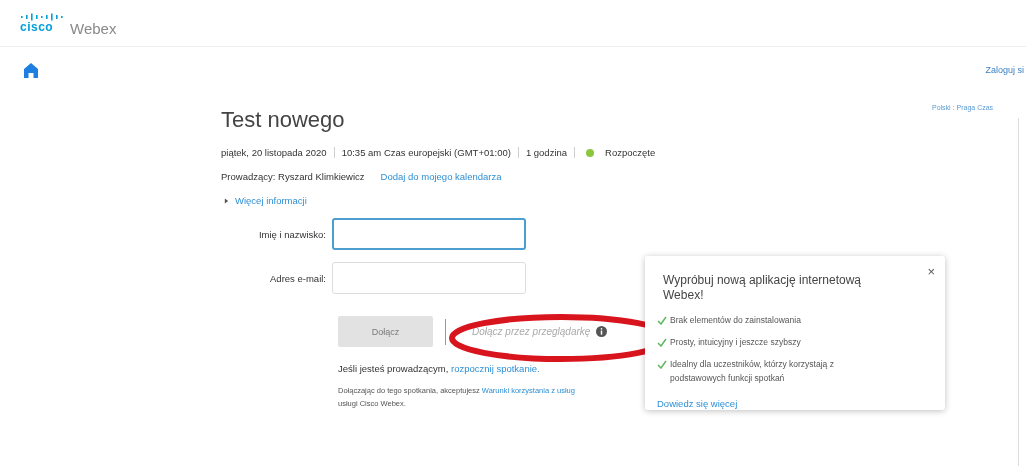 The width and height of the screenshot is (1026, 466). Describe the element at coordinates (439, 368) in the screenshot. I see `host-note: Jeśli jesteś prowadzącym, rozpocznij spotkanie.` at that location.